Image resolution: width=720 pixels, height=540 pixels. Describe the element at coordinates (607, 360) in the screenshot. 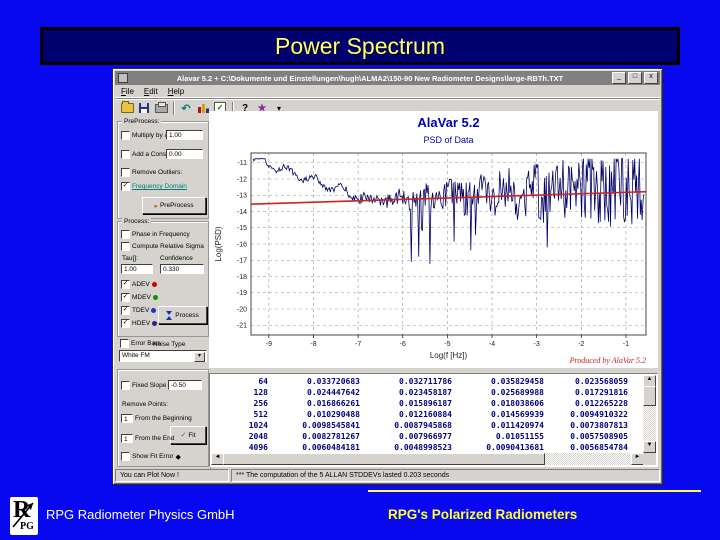

I see `svg-text: Produced by AlaVar 5.2` at that location.